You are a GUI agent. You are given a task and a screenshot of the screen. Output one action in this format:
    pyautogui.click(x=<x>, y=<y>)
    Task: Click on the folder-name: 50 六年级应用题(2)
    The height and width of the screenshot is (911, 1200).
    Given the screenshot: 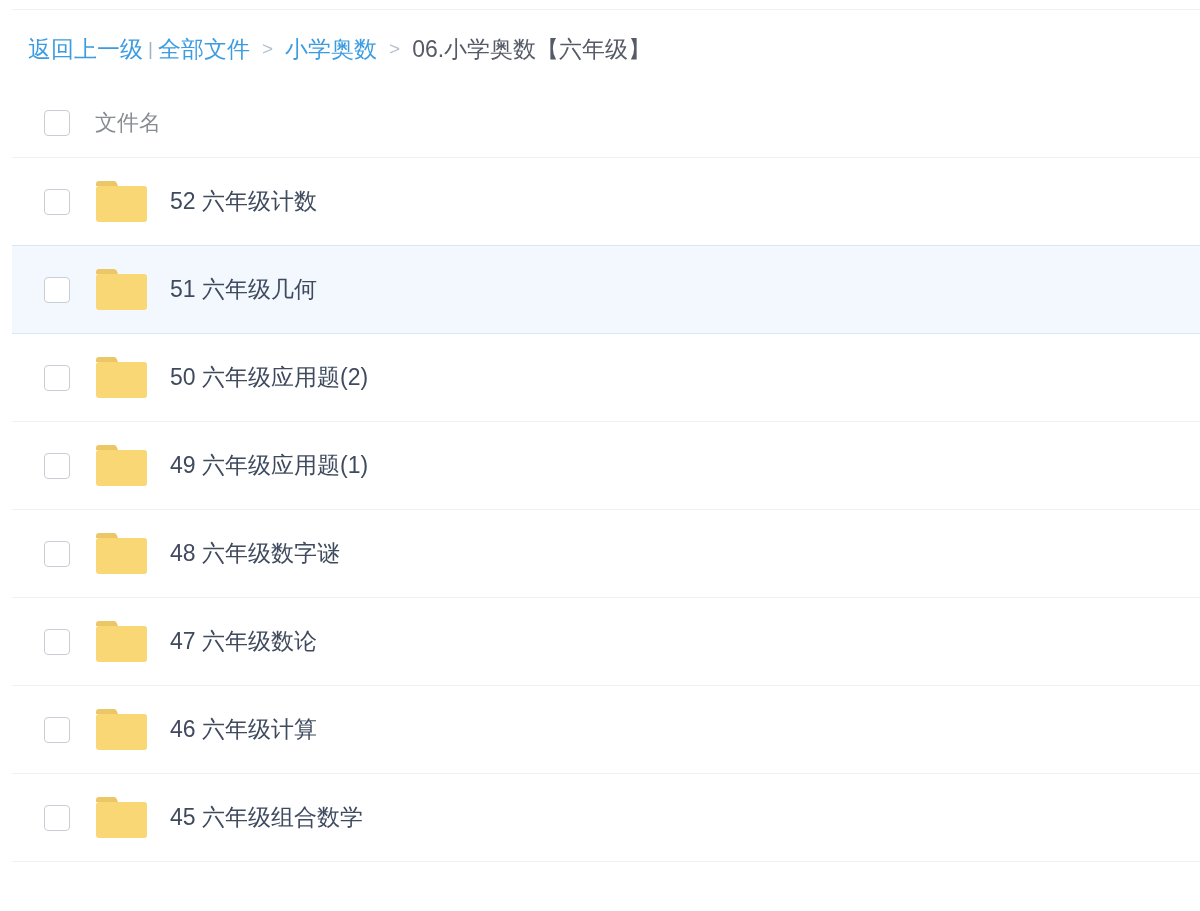 What is the action you would take?
    pyautogui.click(x=269, y=377)
    